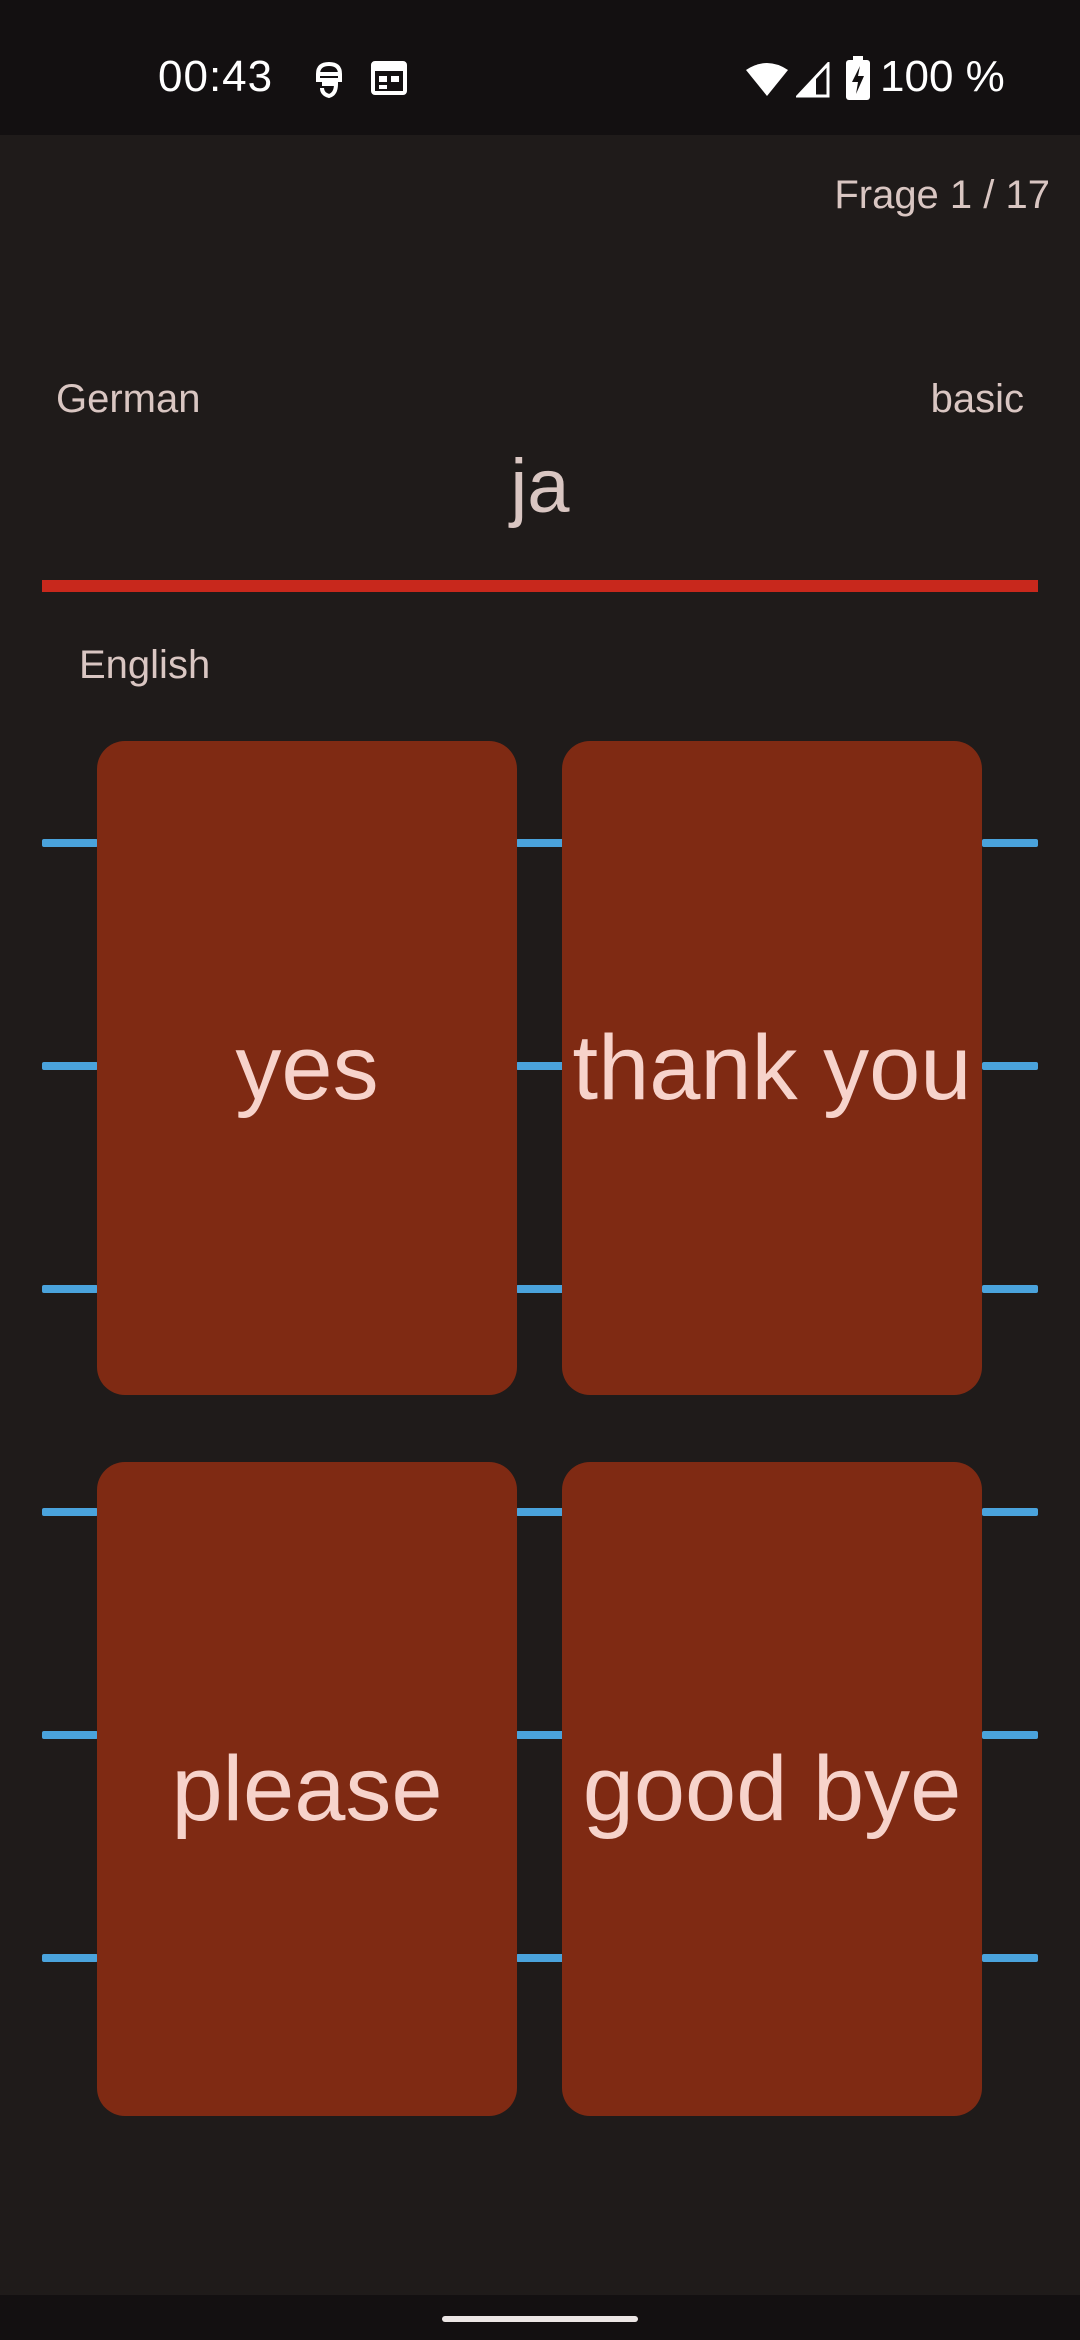 This screenshot has width=1080, height=2340. I want to click on source-language-label: German, so click(128, 399).